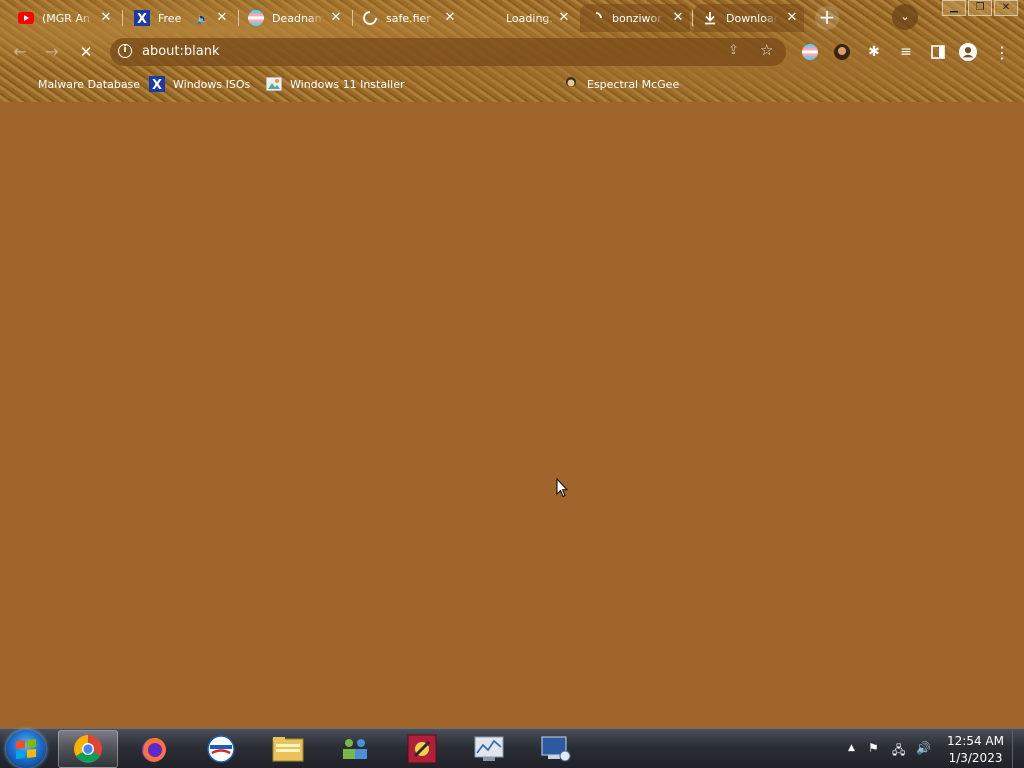 Image resolution: width=1024 pixels, height=768 pixels. What do you see at coordinates (562, 488) in the screenshot?
I see `mouse-cursor-icon` at bounding box center [562, 488].